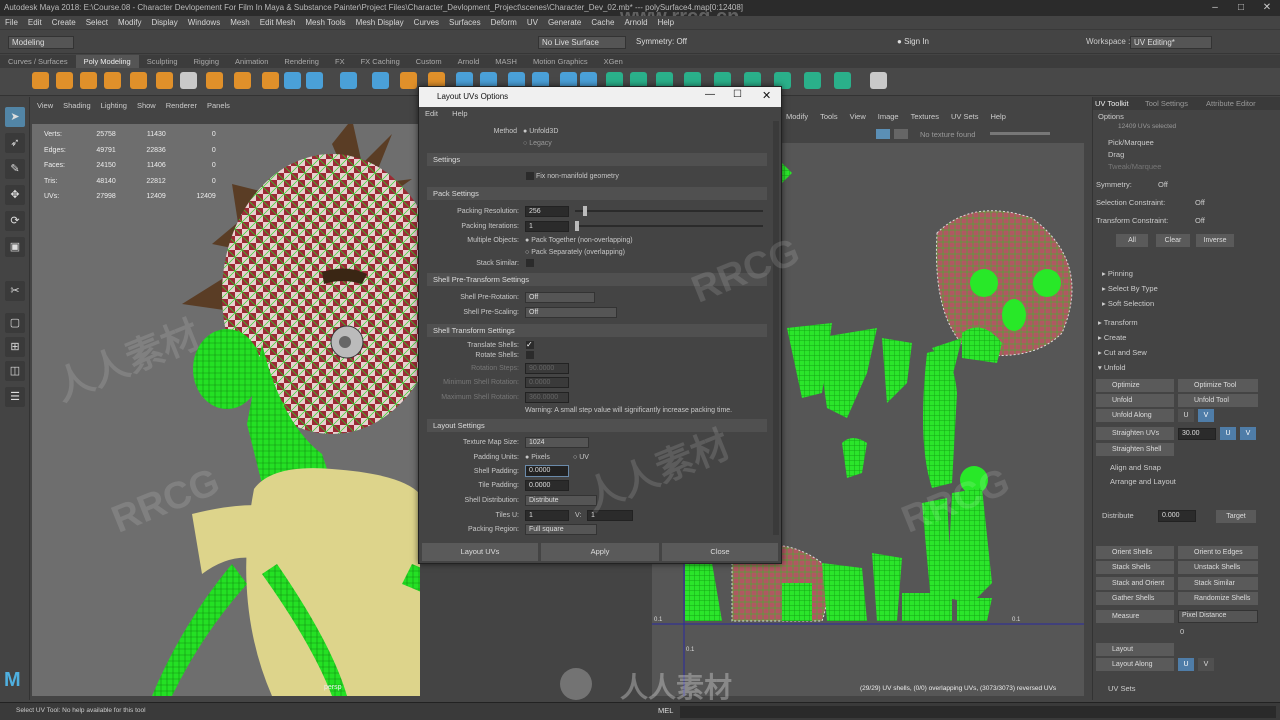 The height and width of the screenshot is (720, 1280). I want to click on unfold-v-button: V, so click(1206, 415).